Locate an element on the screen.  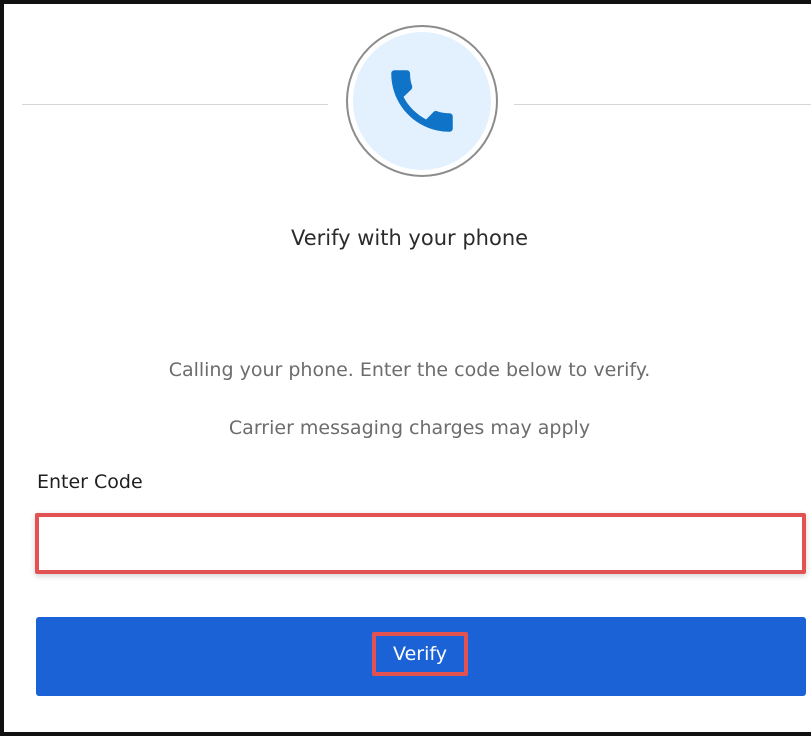
phone-icon-badge is located at coordinates (422, 101).